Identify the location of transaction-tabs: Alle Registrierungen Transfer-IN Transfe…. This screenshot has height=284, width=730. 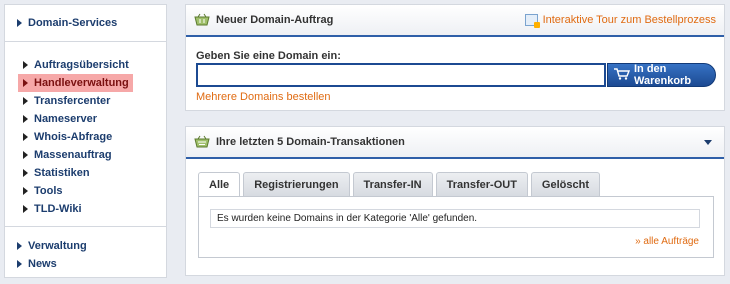
(400, 184).